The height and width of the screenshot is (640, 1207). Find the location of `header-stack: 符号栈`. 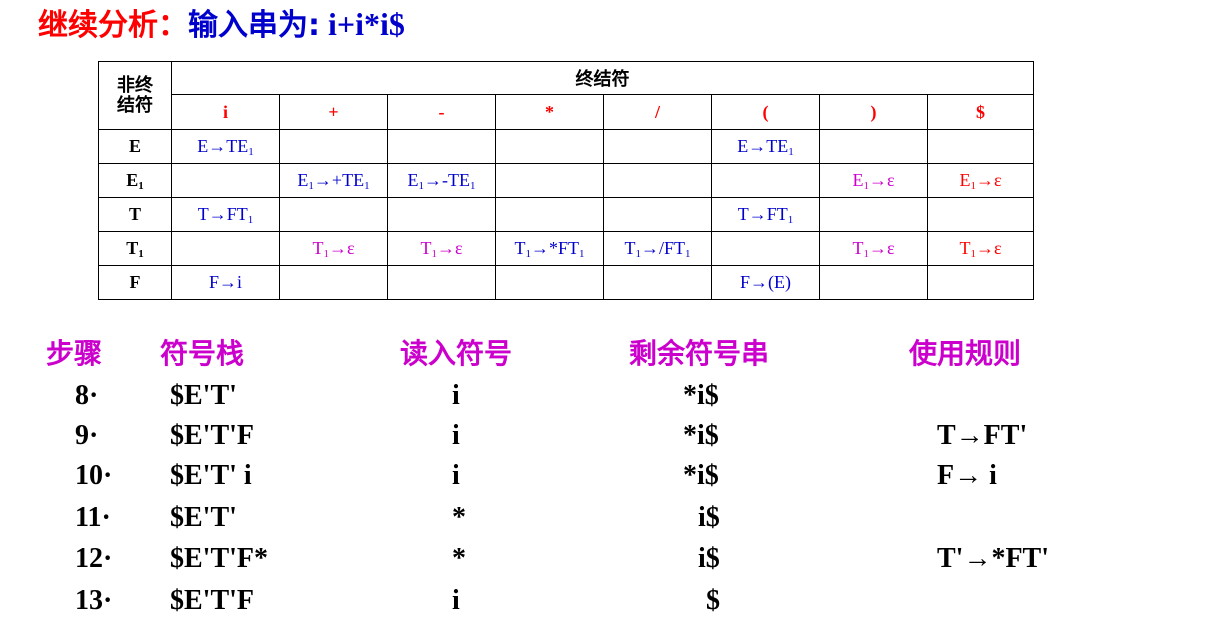

header-stack: 符号栈 is located at coordinates (202, 353).